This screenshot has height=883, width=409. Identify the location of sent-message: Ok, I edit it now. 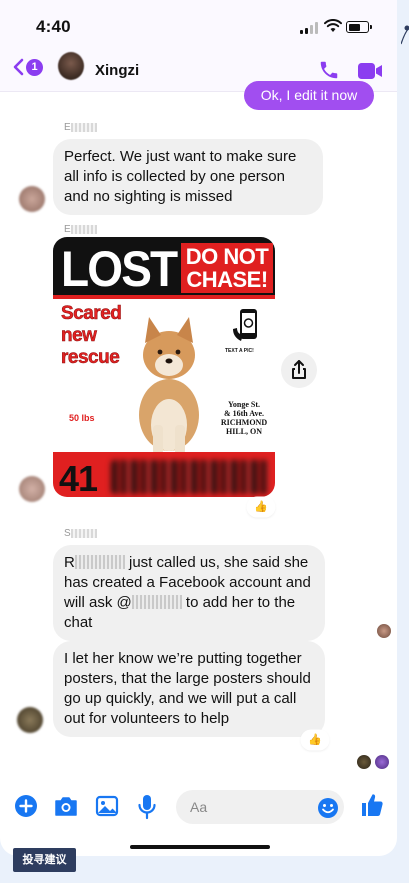
(309, 95).